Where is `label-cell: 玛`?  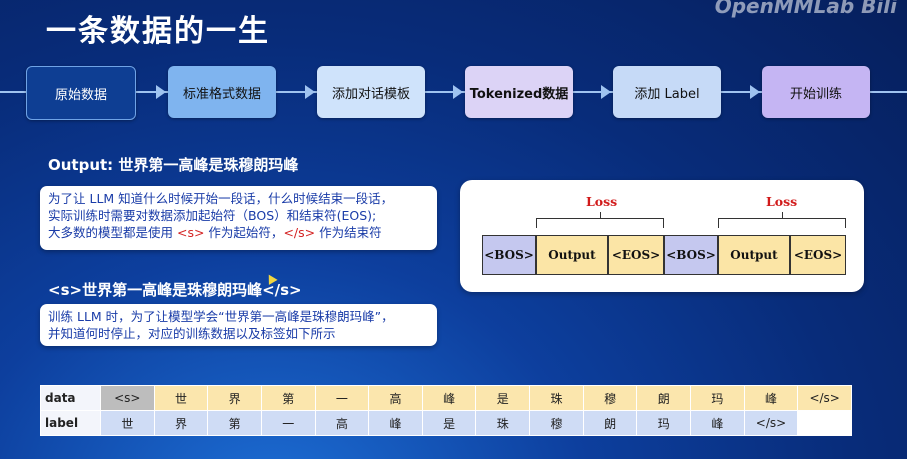
label-cell: 玛 is located at coordinates (664, 423).